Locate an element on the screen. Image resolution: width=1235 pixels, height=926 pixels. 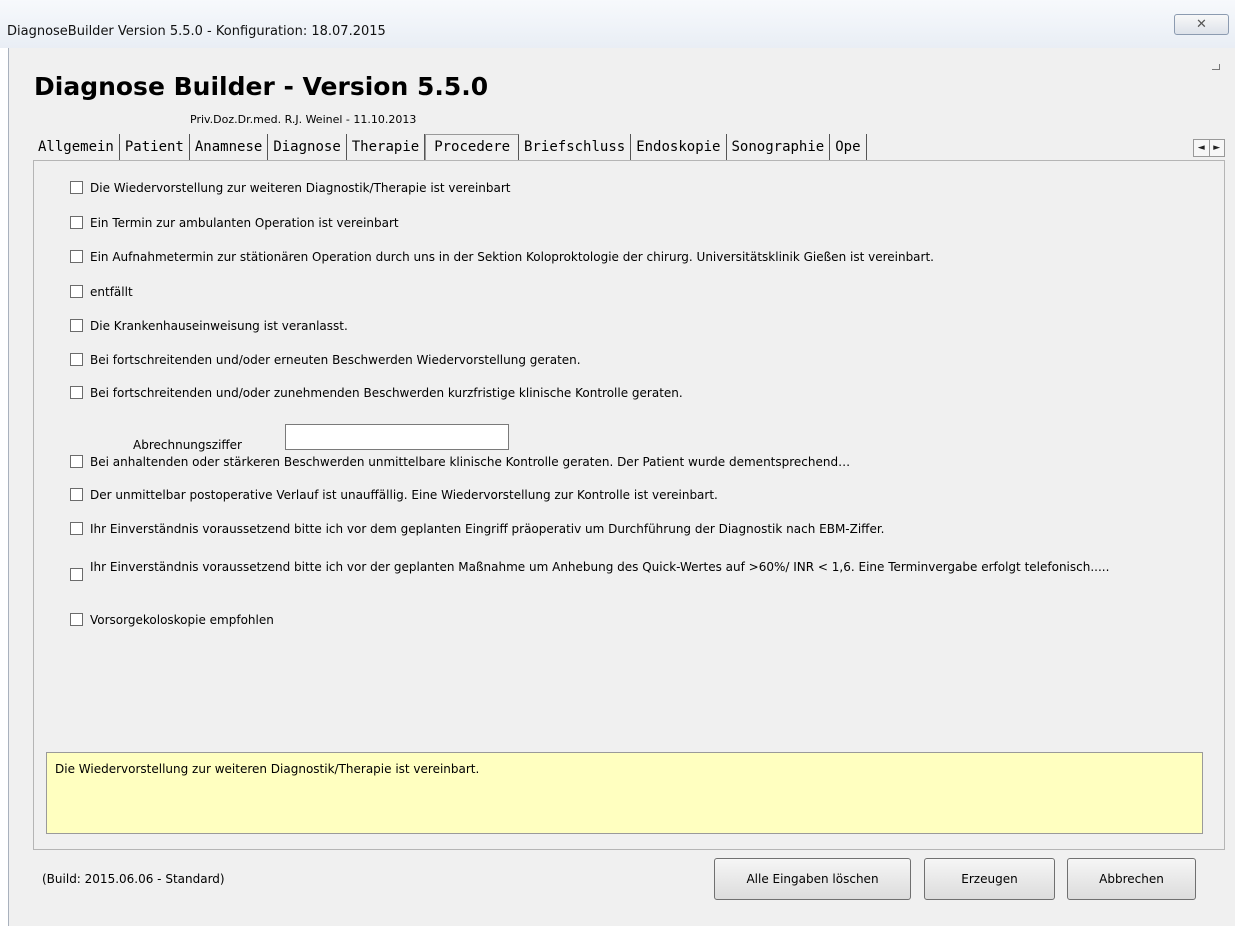
abrechnungsziffer-label: Abrechnungsziffer is located at coordinates (187, 445).